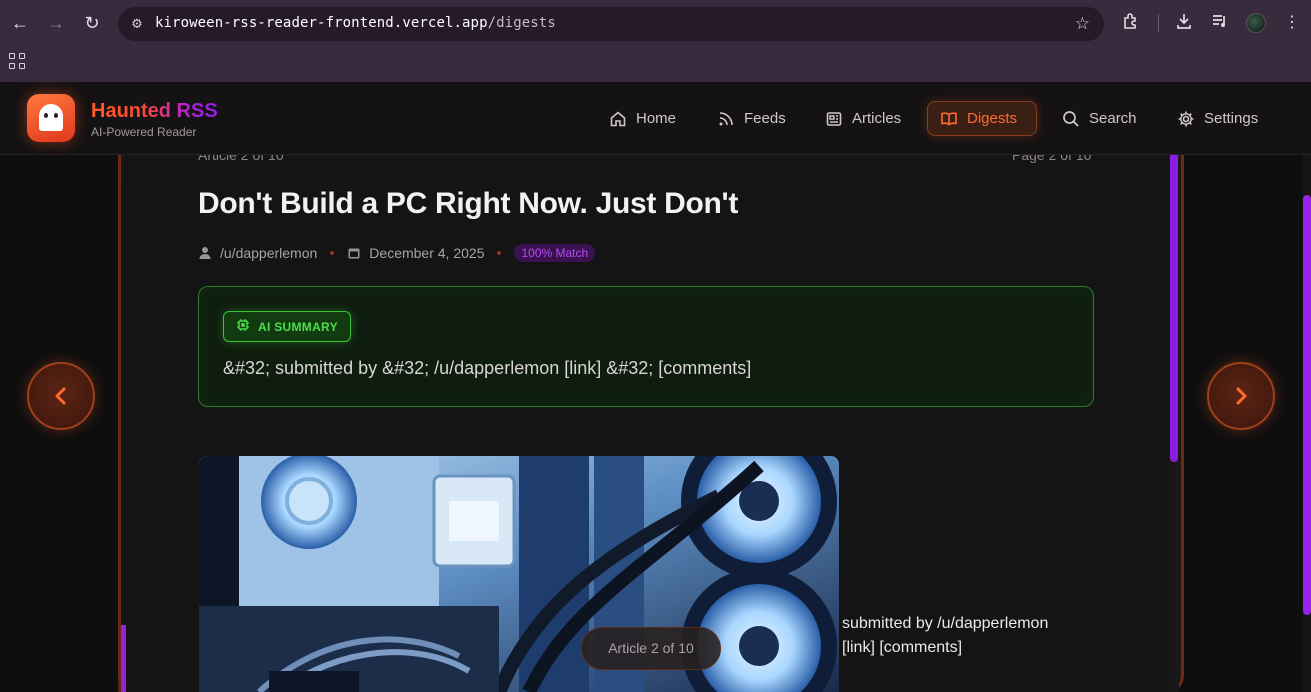 The image size is (1311, 692). I want to click on toolbar-divider, so click(1158, 23).